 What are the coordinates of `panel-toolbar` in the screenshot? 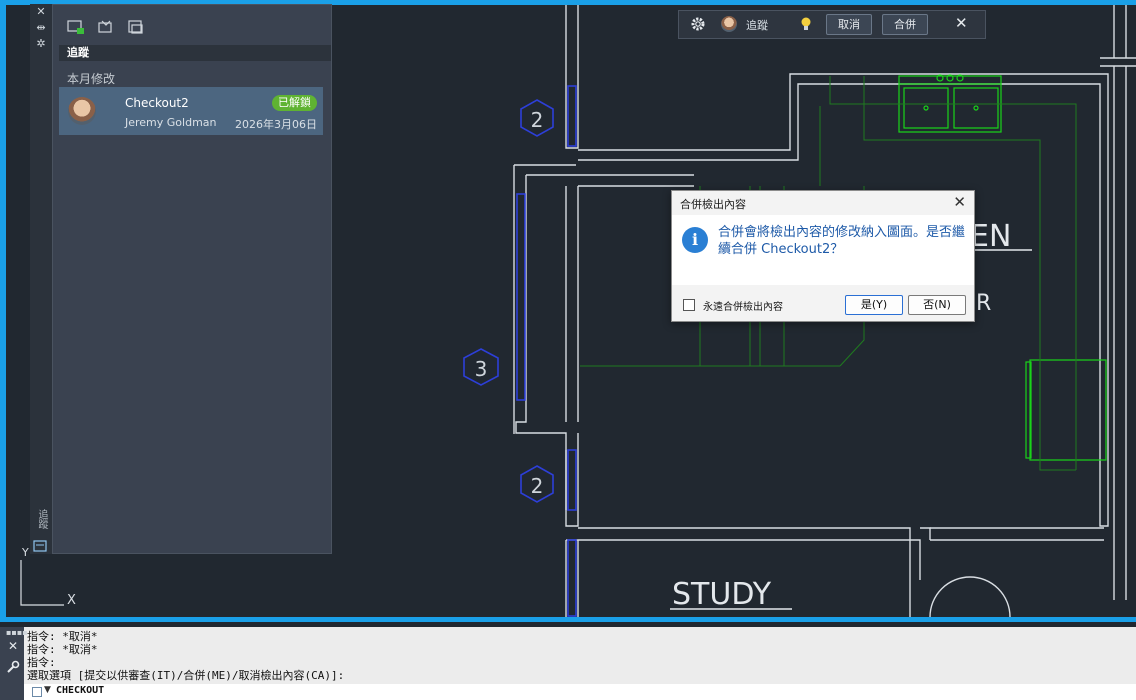 It's located at (192, 25).